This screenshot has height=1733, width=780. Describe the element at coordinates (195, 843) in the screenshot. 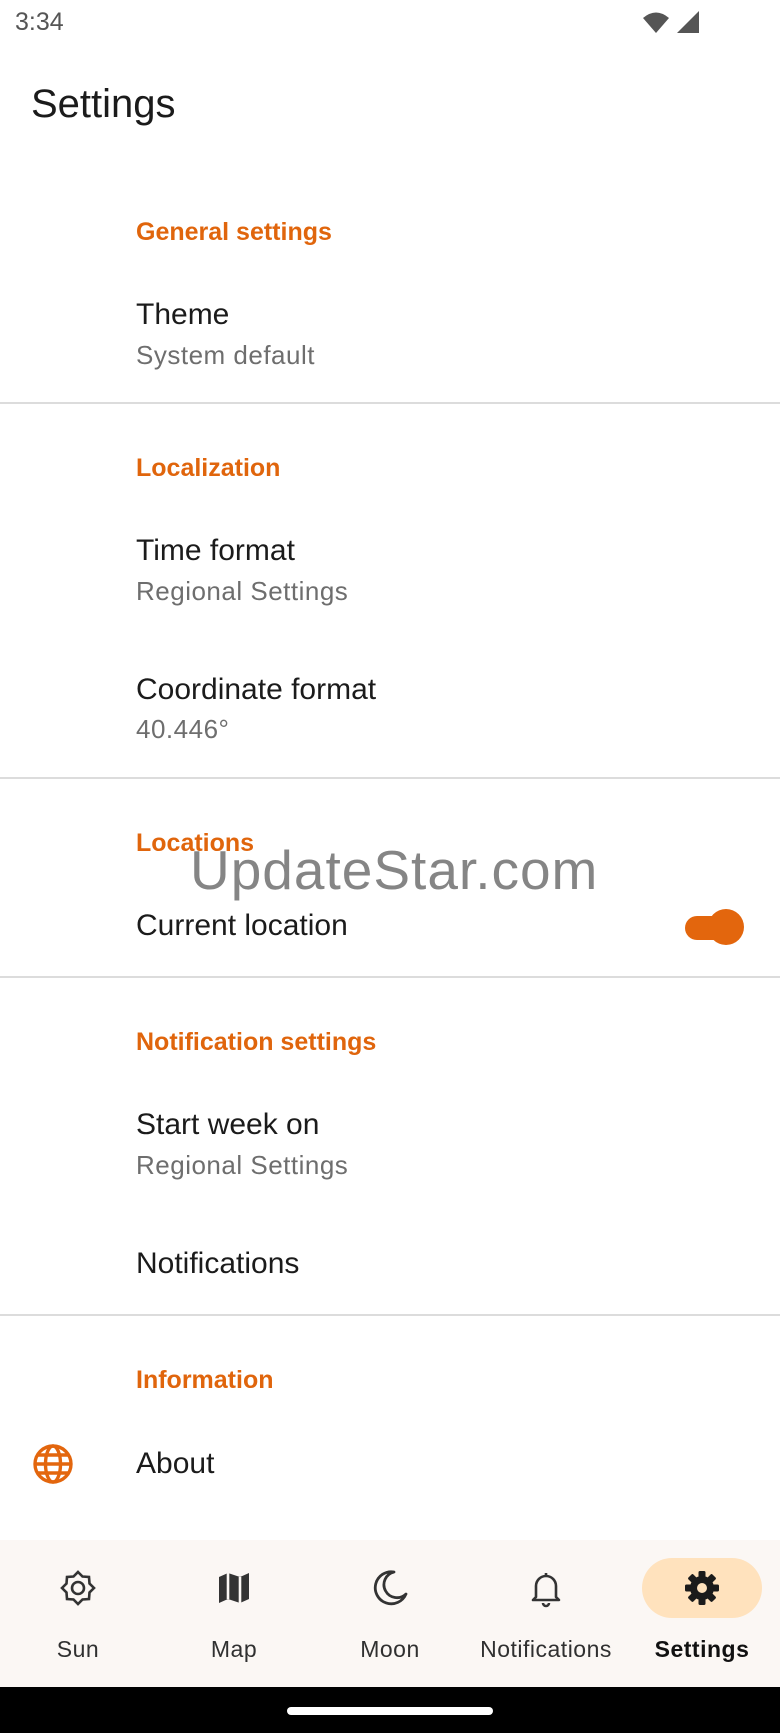

I see `section-header-locations: Locations` at that location.